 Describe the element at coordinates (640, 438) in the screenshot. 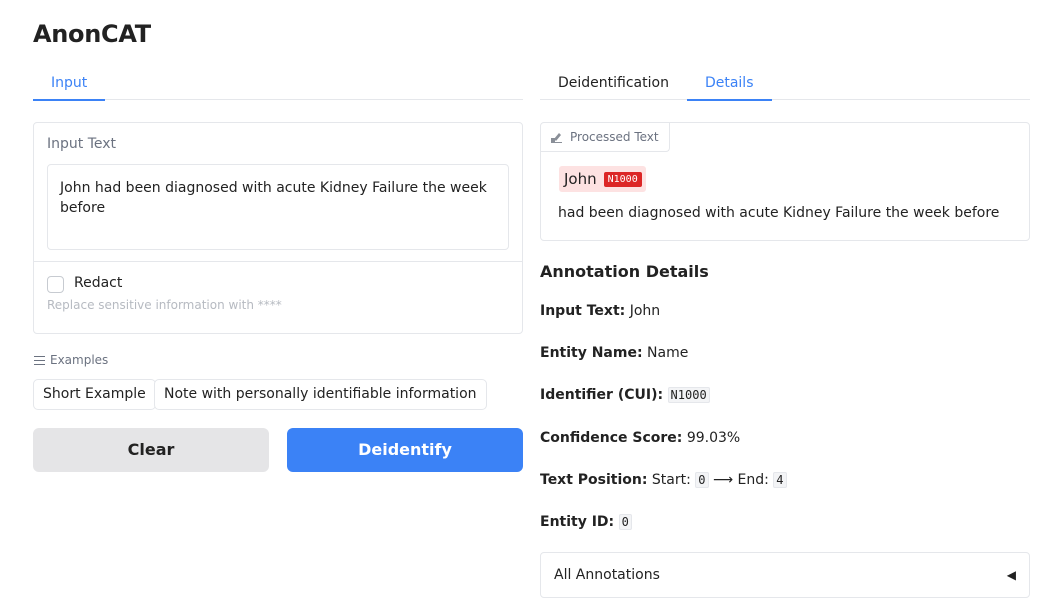

I see `annotation-confidence: Confidence Score: 99.03%` at that location.